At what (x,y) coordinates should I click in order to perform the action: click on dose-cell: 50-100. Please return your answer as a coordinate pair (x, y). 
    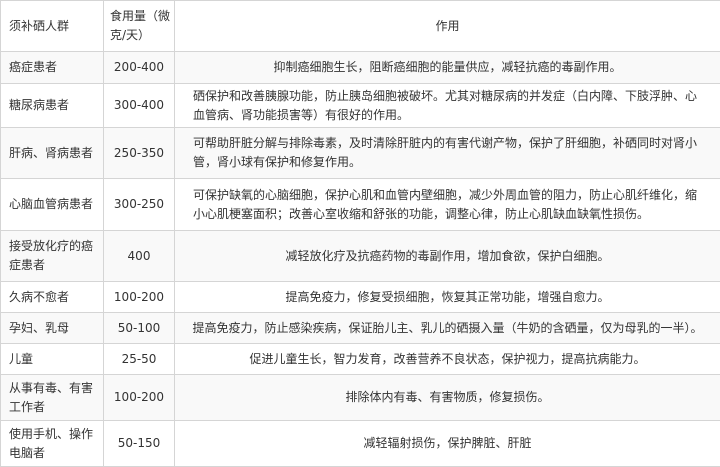
    Looking at the image, I should click on (139, 328).